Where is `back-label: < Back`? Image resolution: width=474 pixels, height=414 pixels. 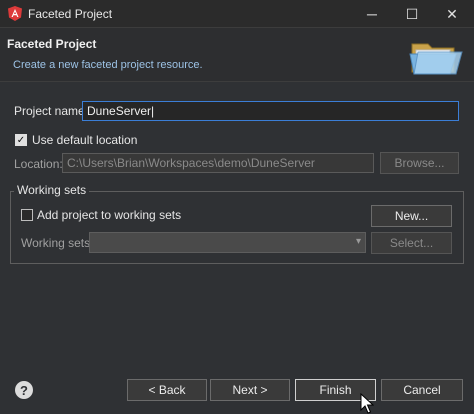 back-label: < Back is located at coordinates (167, 390).